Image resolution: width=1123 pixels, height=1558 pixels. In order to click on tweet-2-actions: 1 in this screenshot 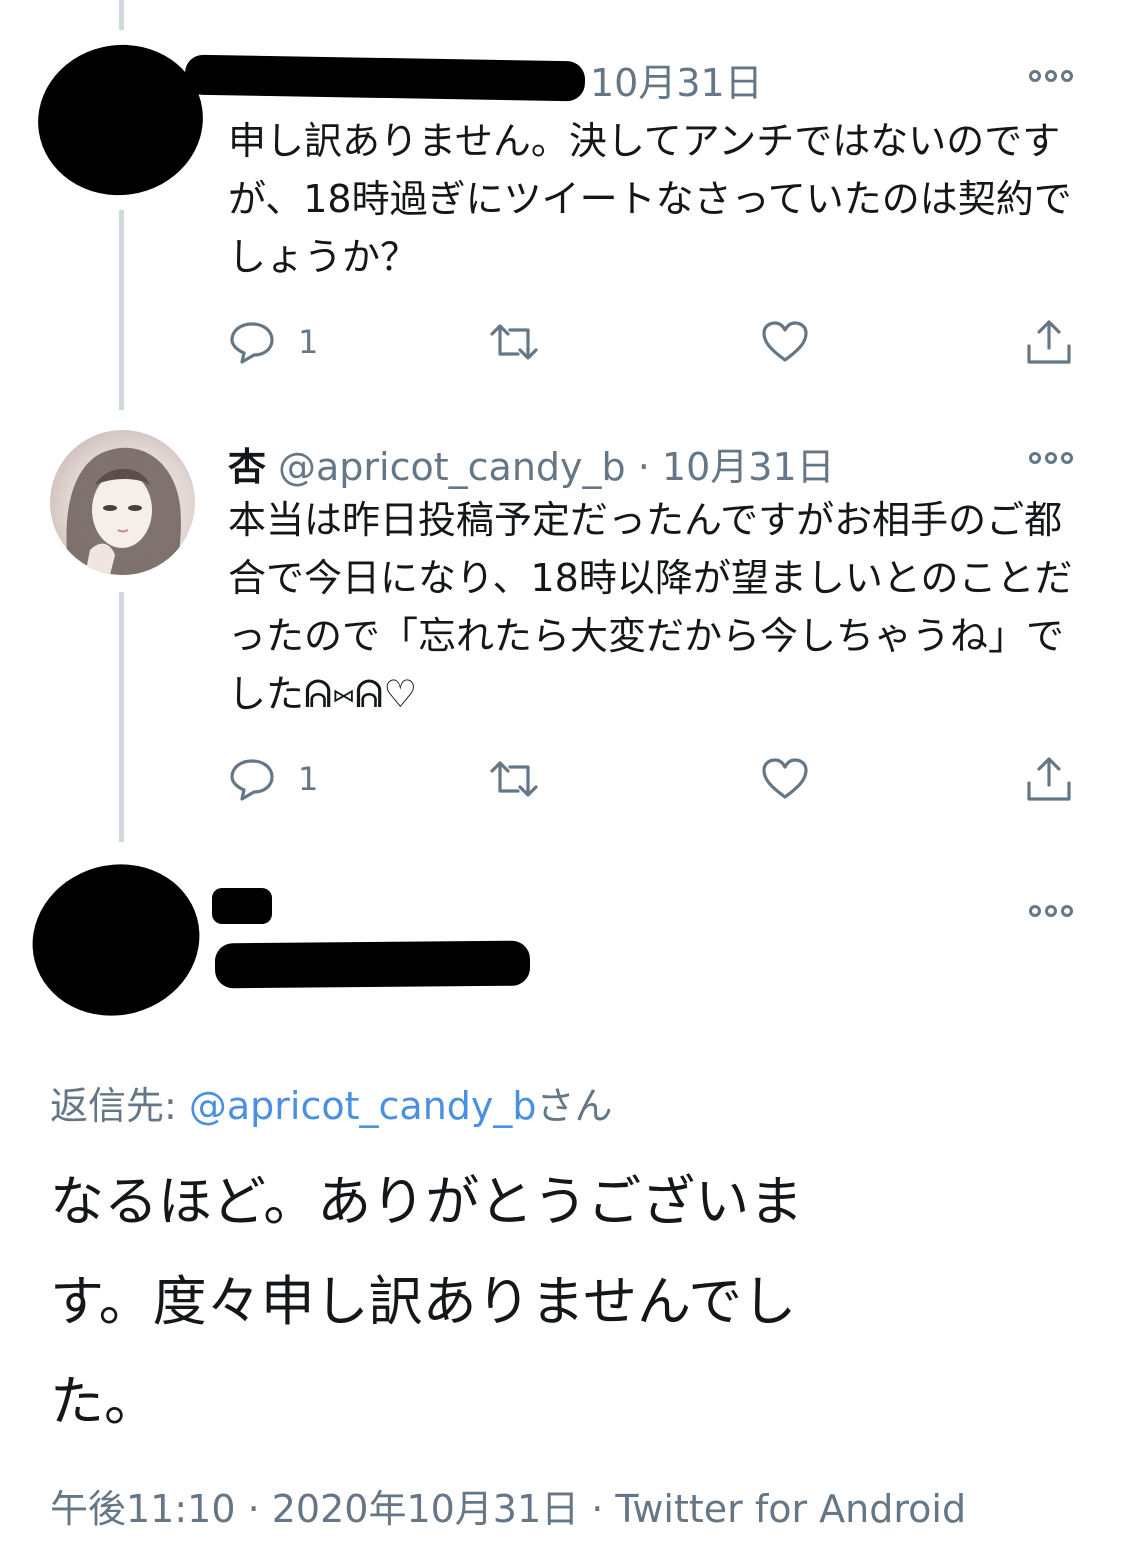, I will do `click(653, 780)`.